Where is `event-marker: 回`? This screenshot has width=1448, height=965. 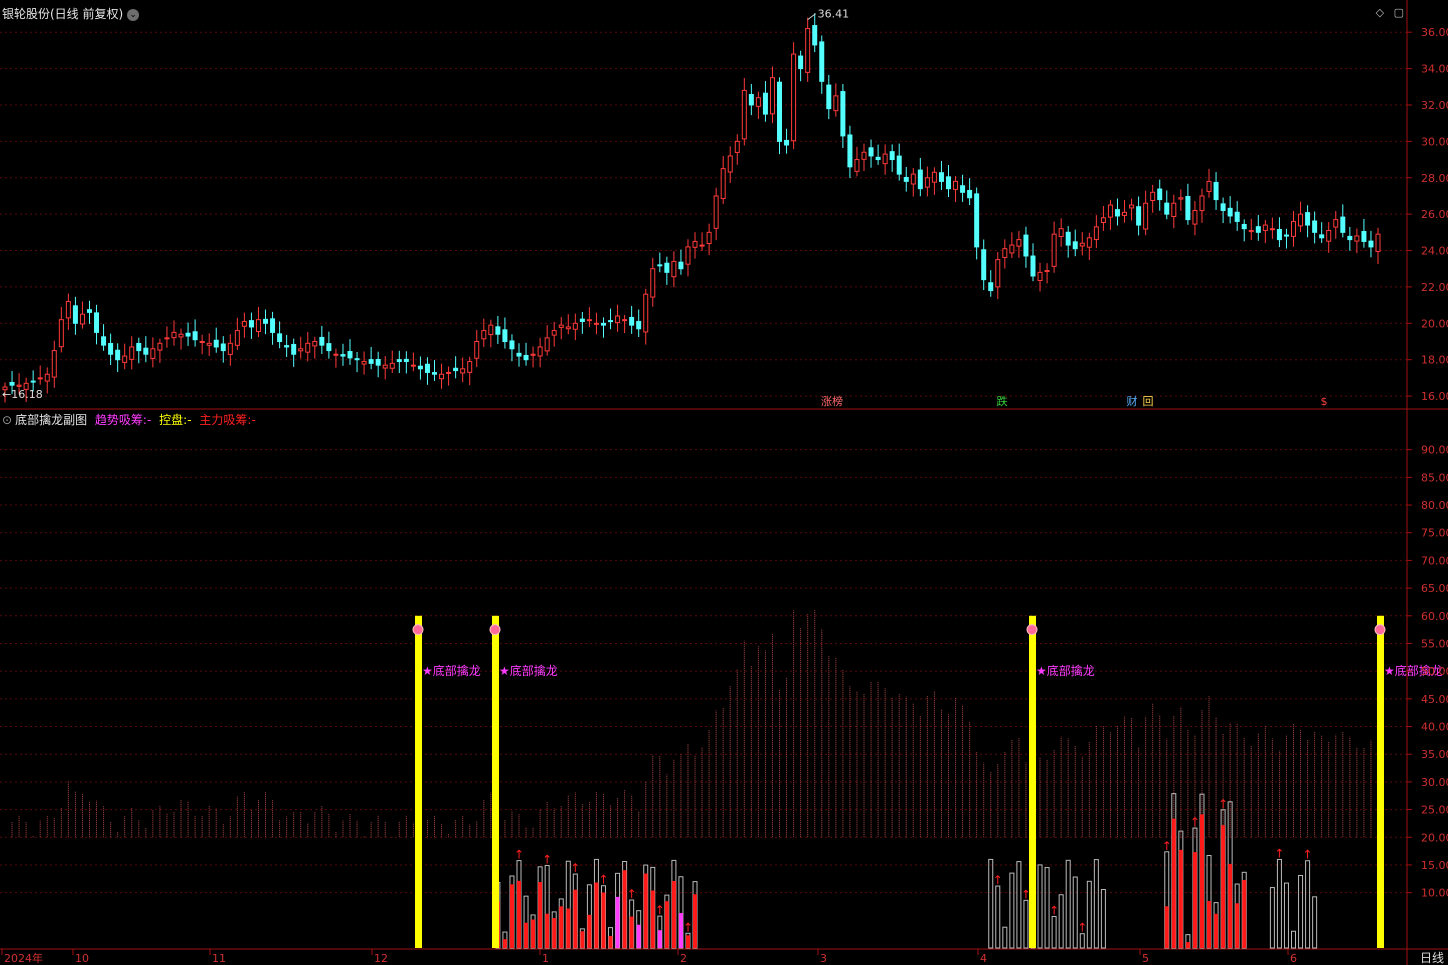 event-marker: 回 is located at coordinates (1148, 401).